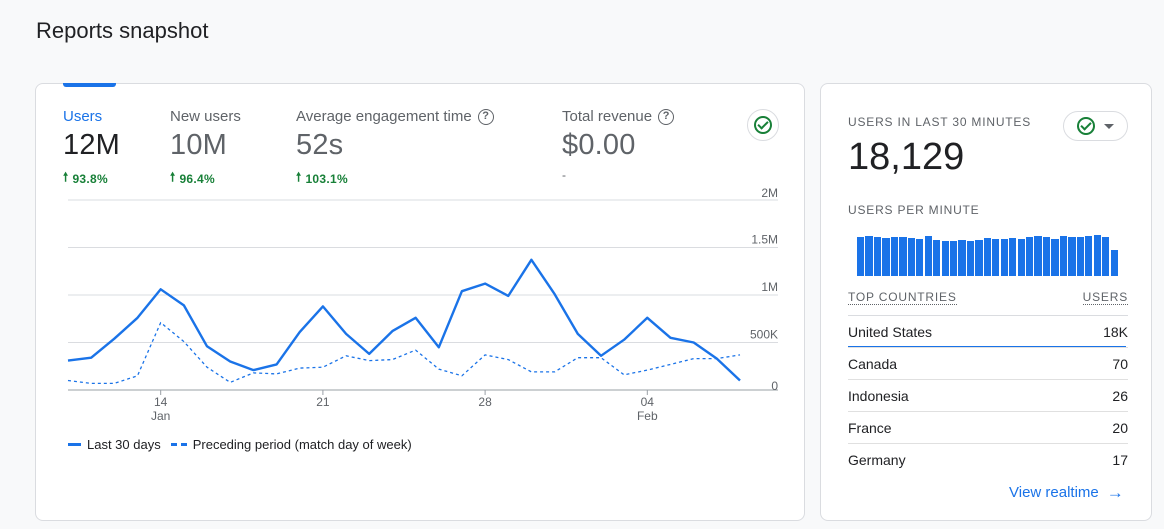 The image size is (1164, 529). Describe the element at coordinates (1109, 126) in the screenshot. I see `chevron-down-icon` at that location.